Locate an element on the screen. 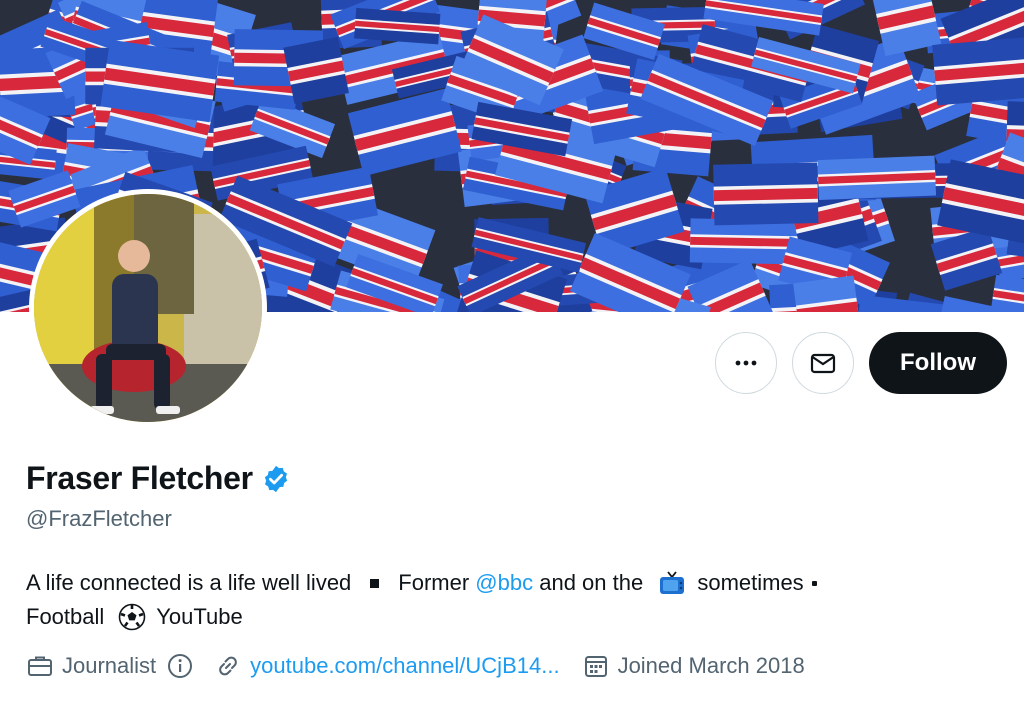  category-label: Journalist is located at coordinates (109, 665).